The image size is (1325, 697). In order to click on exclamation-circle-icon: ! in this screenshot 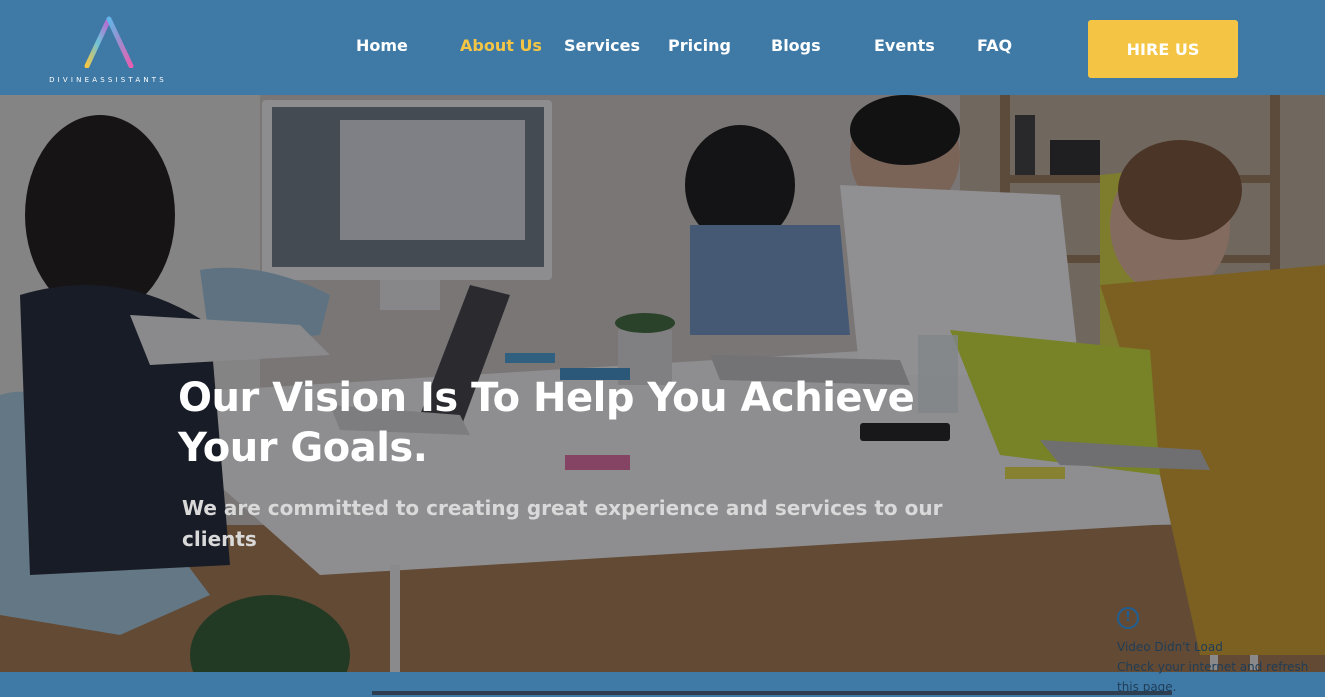, I will do `click(1128, 618)`.